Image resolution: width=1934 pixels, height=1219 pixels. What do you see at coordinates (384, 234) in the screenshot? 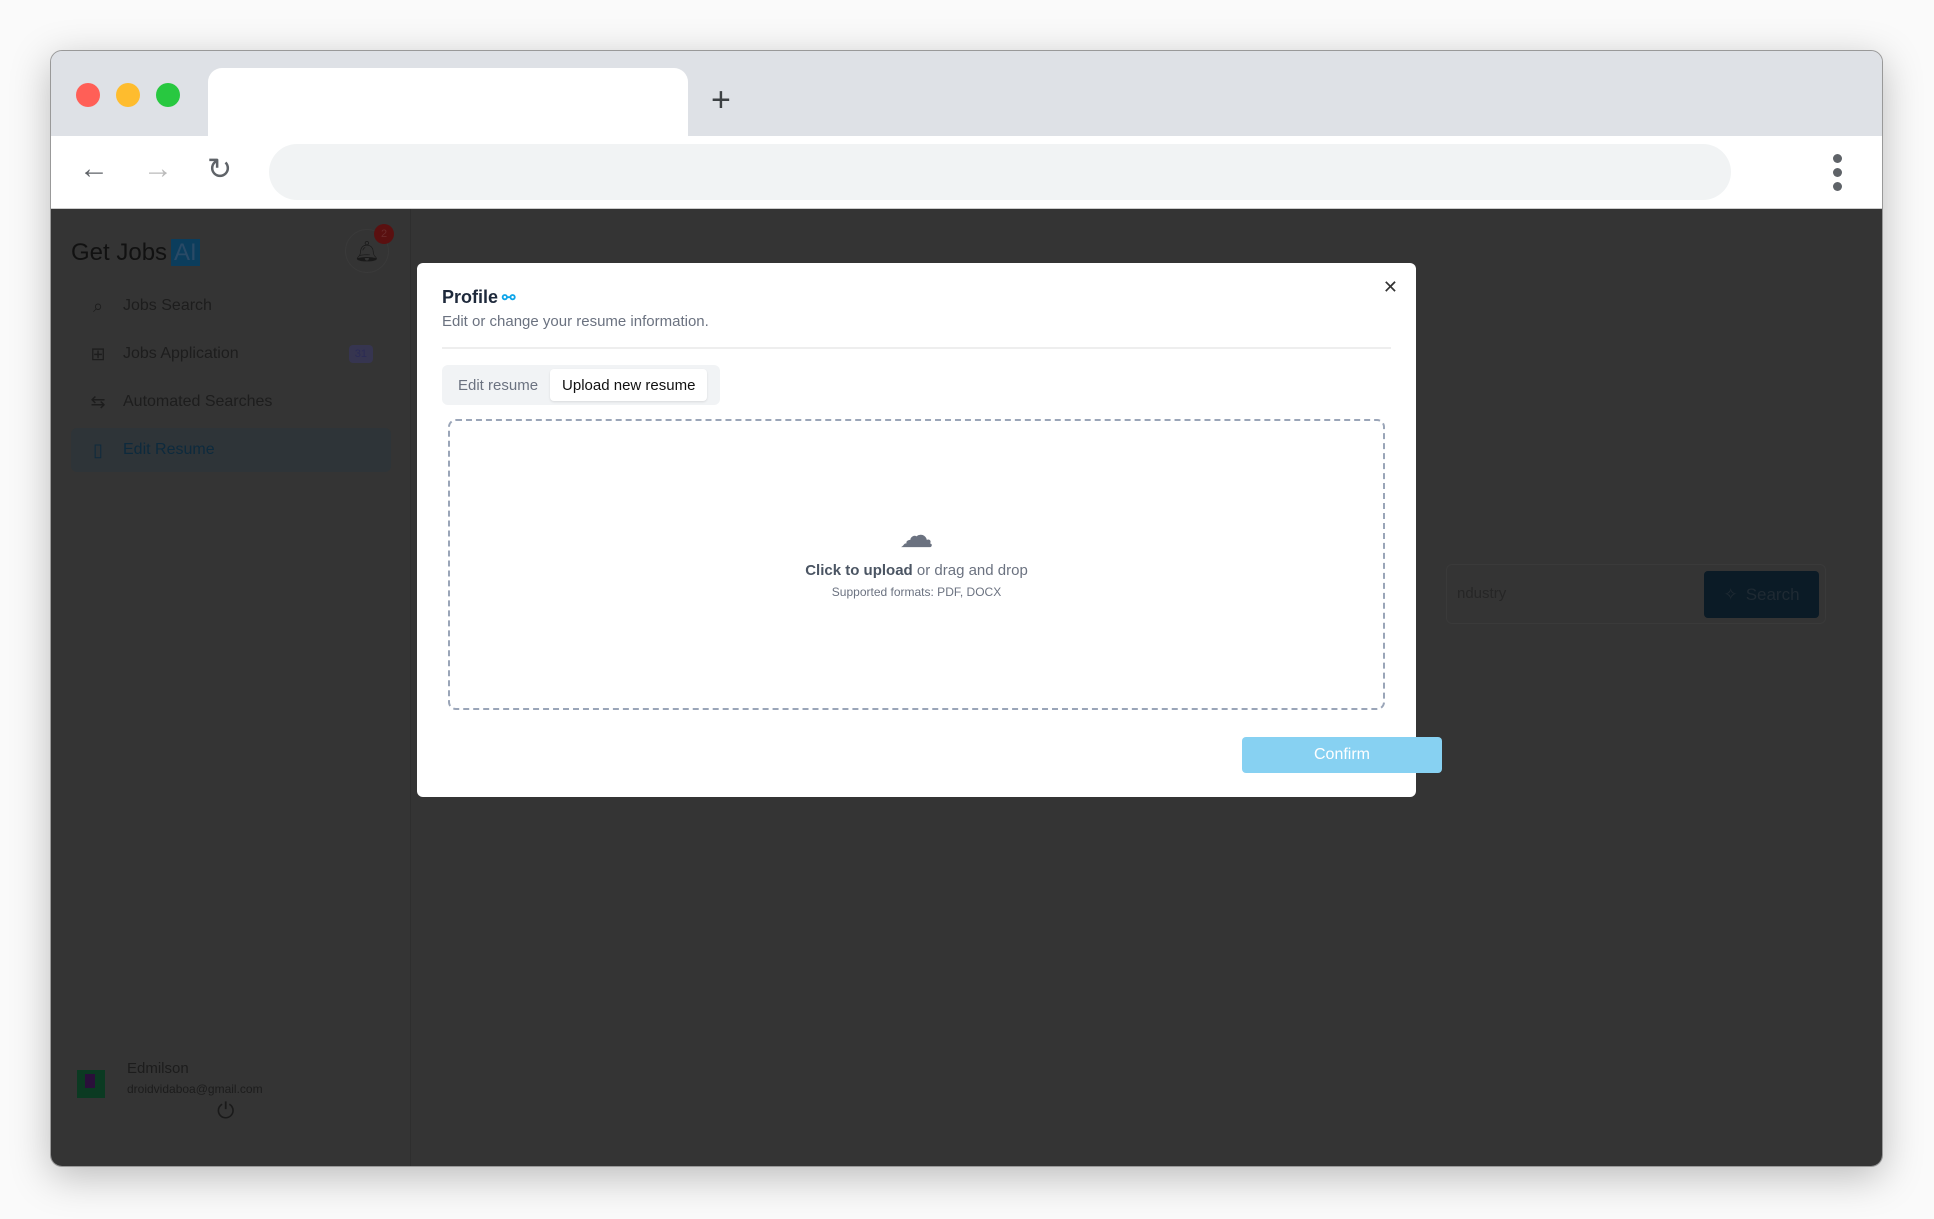
I see `notification-badge: 2` at bounding box center [384, 234].